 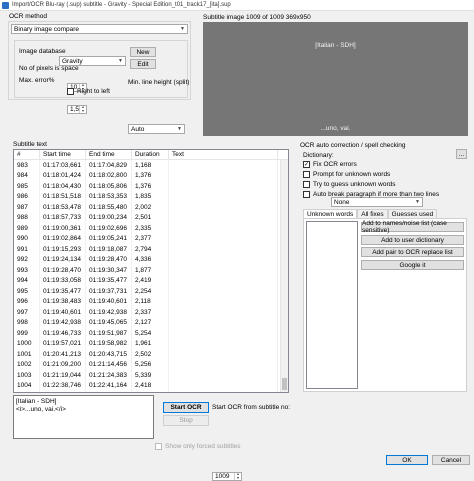 What do you see at coordinates (346, 174) in the screenshot?
I see `prompt-unknown-checkbox: Prompt for unknown words` at bounding box center [346, 174].